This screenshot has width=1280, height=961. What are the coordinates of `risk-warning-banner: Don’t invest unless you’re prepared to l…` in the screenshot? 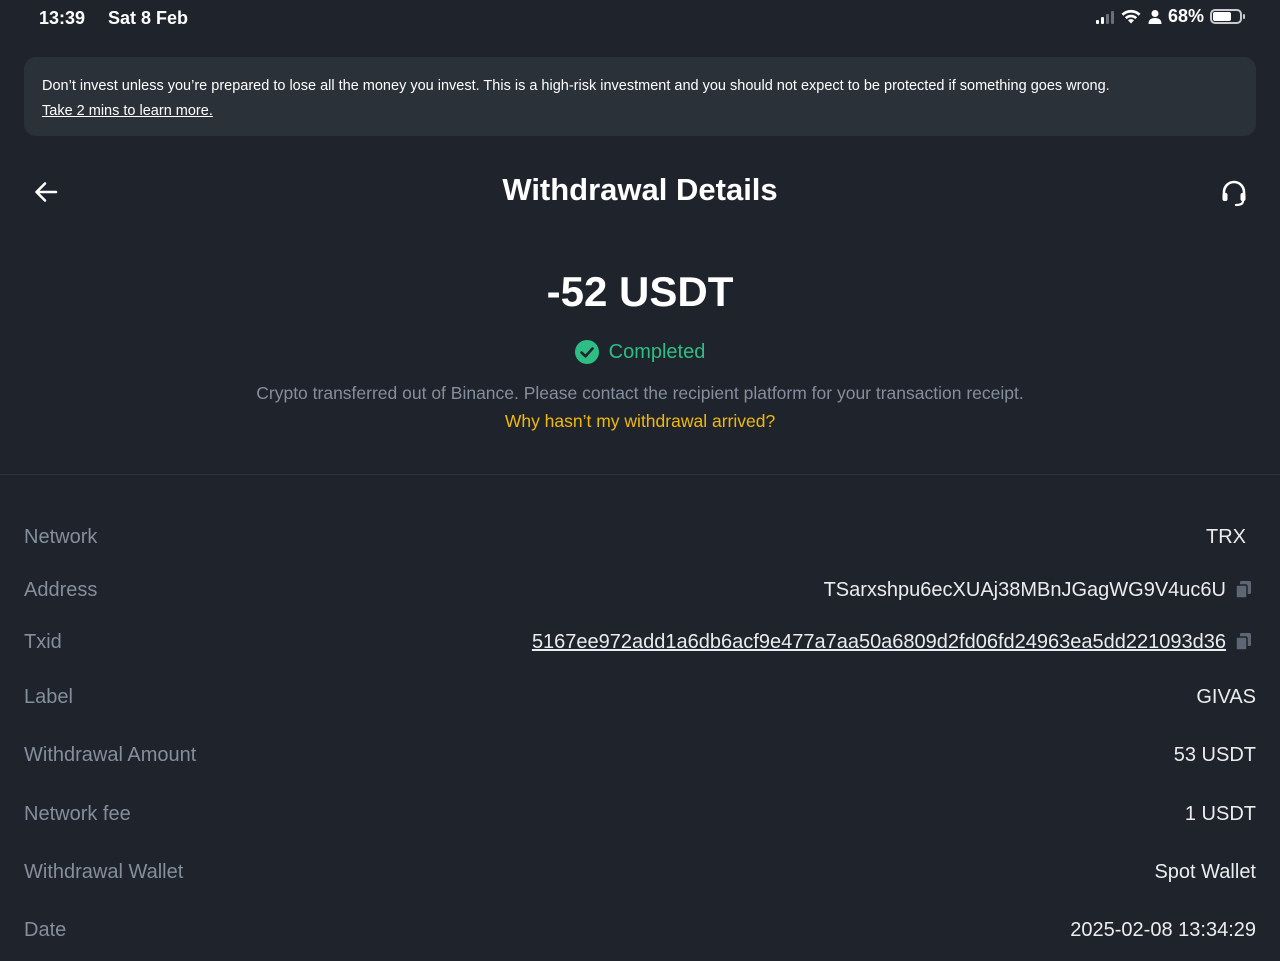 It's located at (640, 96).